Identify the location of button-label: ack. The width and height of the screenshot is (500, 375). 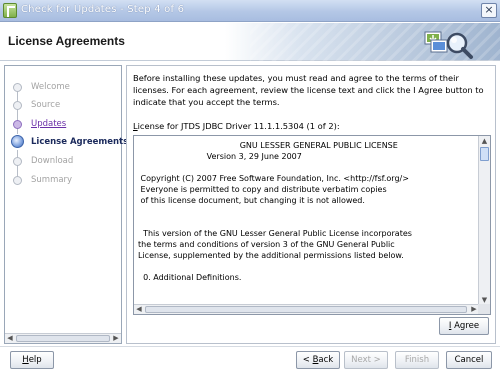
(326, 360).